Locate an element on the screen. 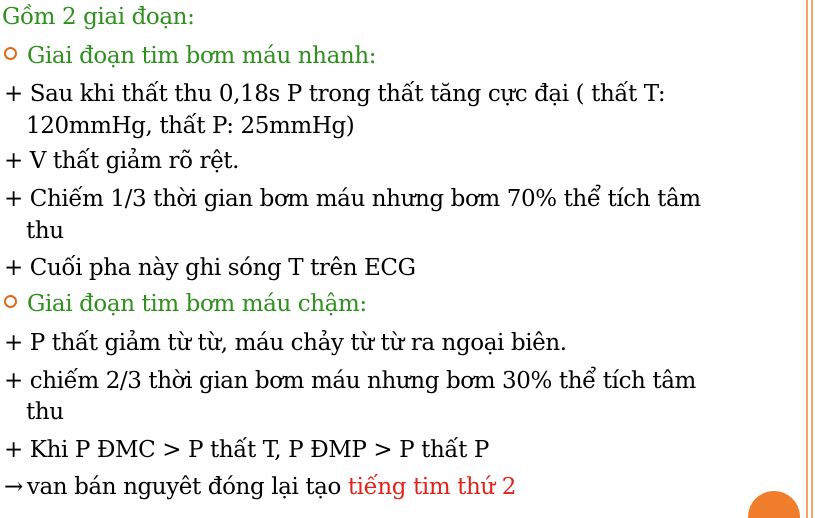  right-arrow-icon: → is located at coordinates (13, 487).